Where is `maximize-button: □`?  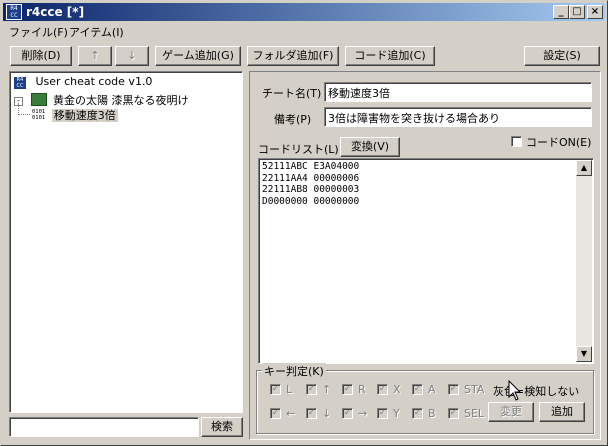 maximize-button: □ is located at coordinates (577, 12).